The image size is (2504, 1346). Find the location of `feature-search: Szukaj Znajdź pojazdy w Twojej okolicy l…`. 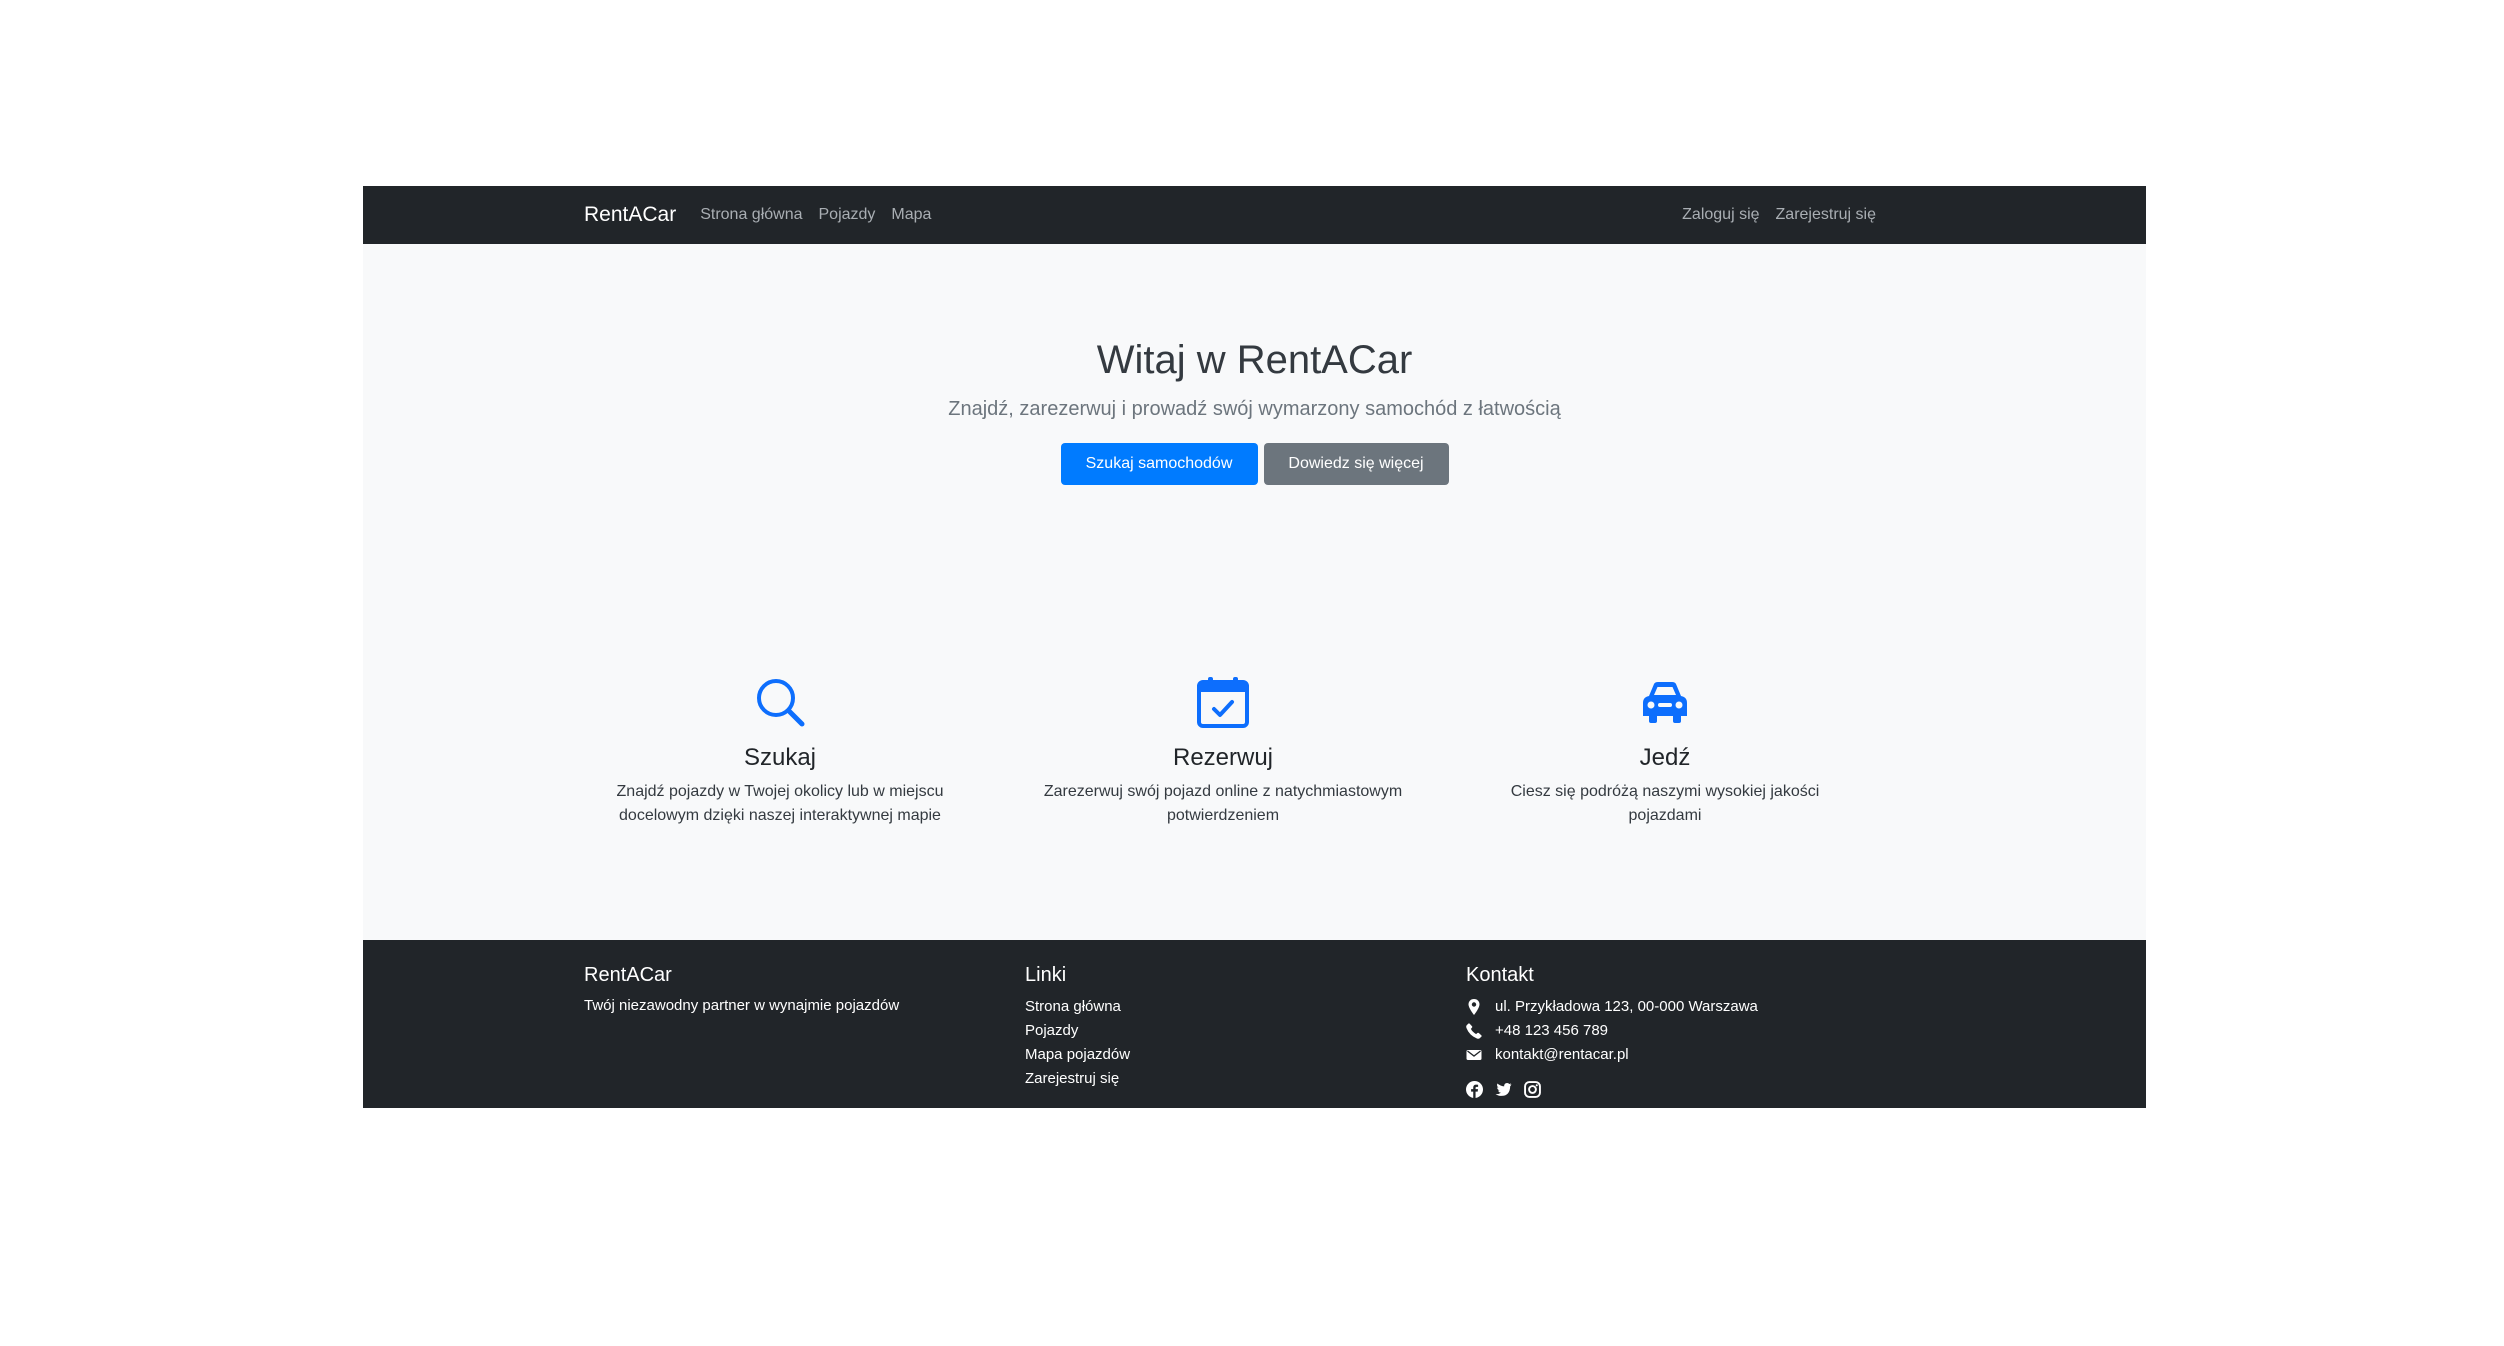

feature-search: Szukaj Znajdź pojazdy w Twojej okolicy l… is located at coordinates (780, 752).